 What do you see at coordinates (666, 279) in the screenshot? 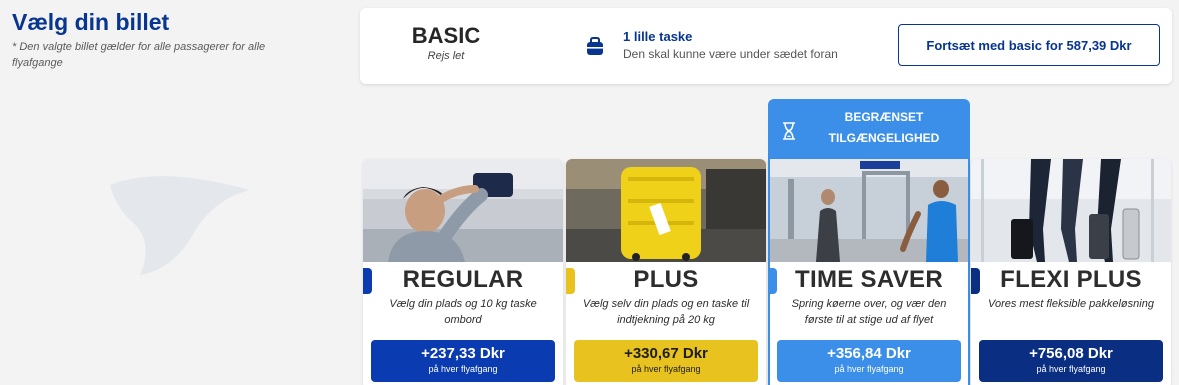
I see `fare-name-plus: PLUS` at bounding box center [666, 279].